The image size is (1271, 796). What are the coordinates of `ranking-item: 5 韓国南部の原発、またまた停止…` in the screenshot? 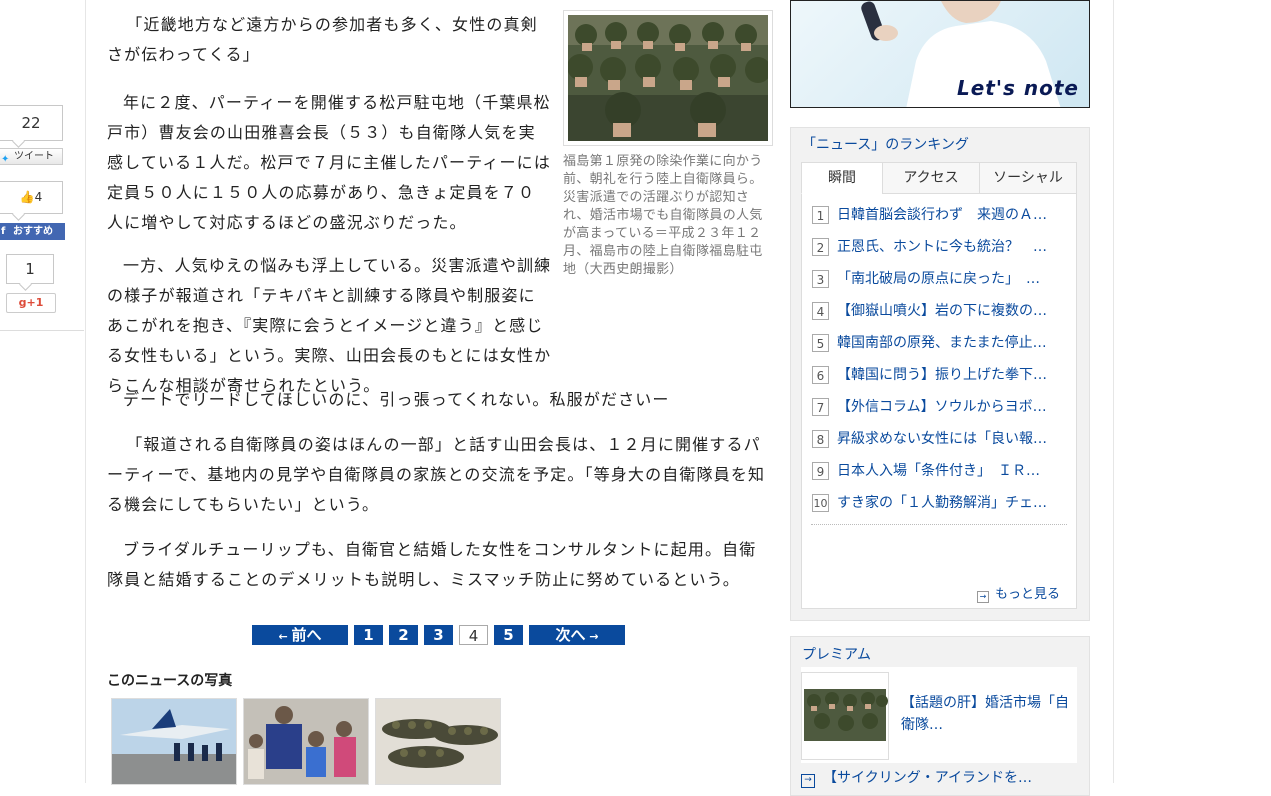 It's located at (939, 349).